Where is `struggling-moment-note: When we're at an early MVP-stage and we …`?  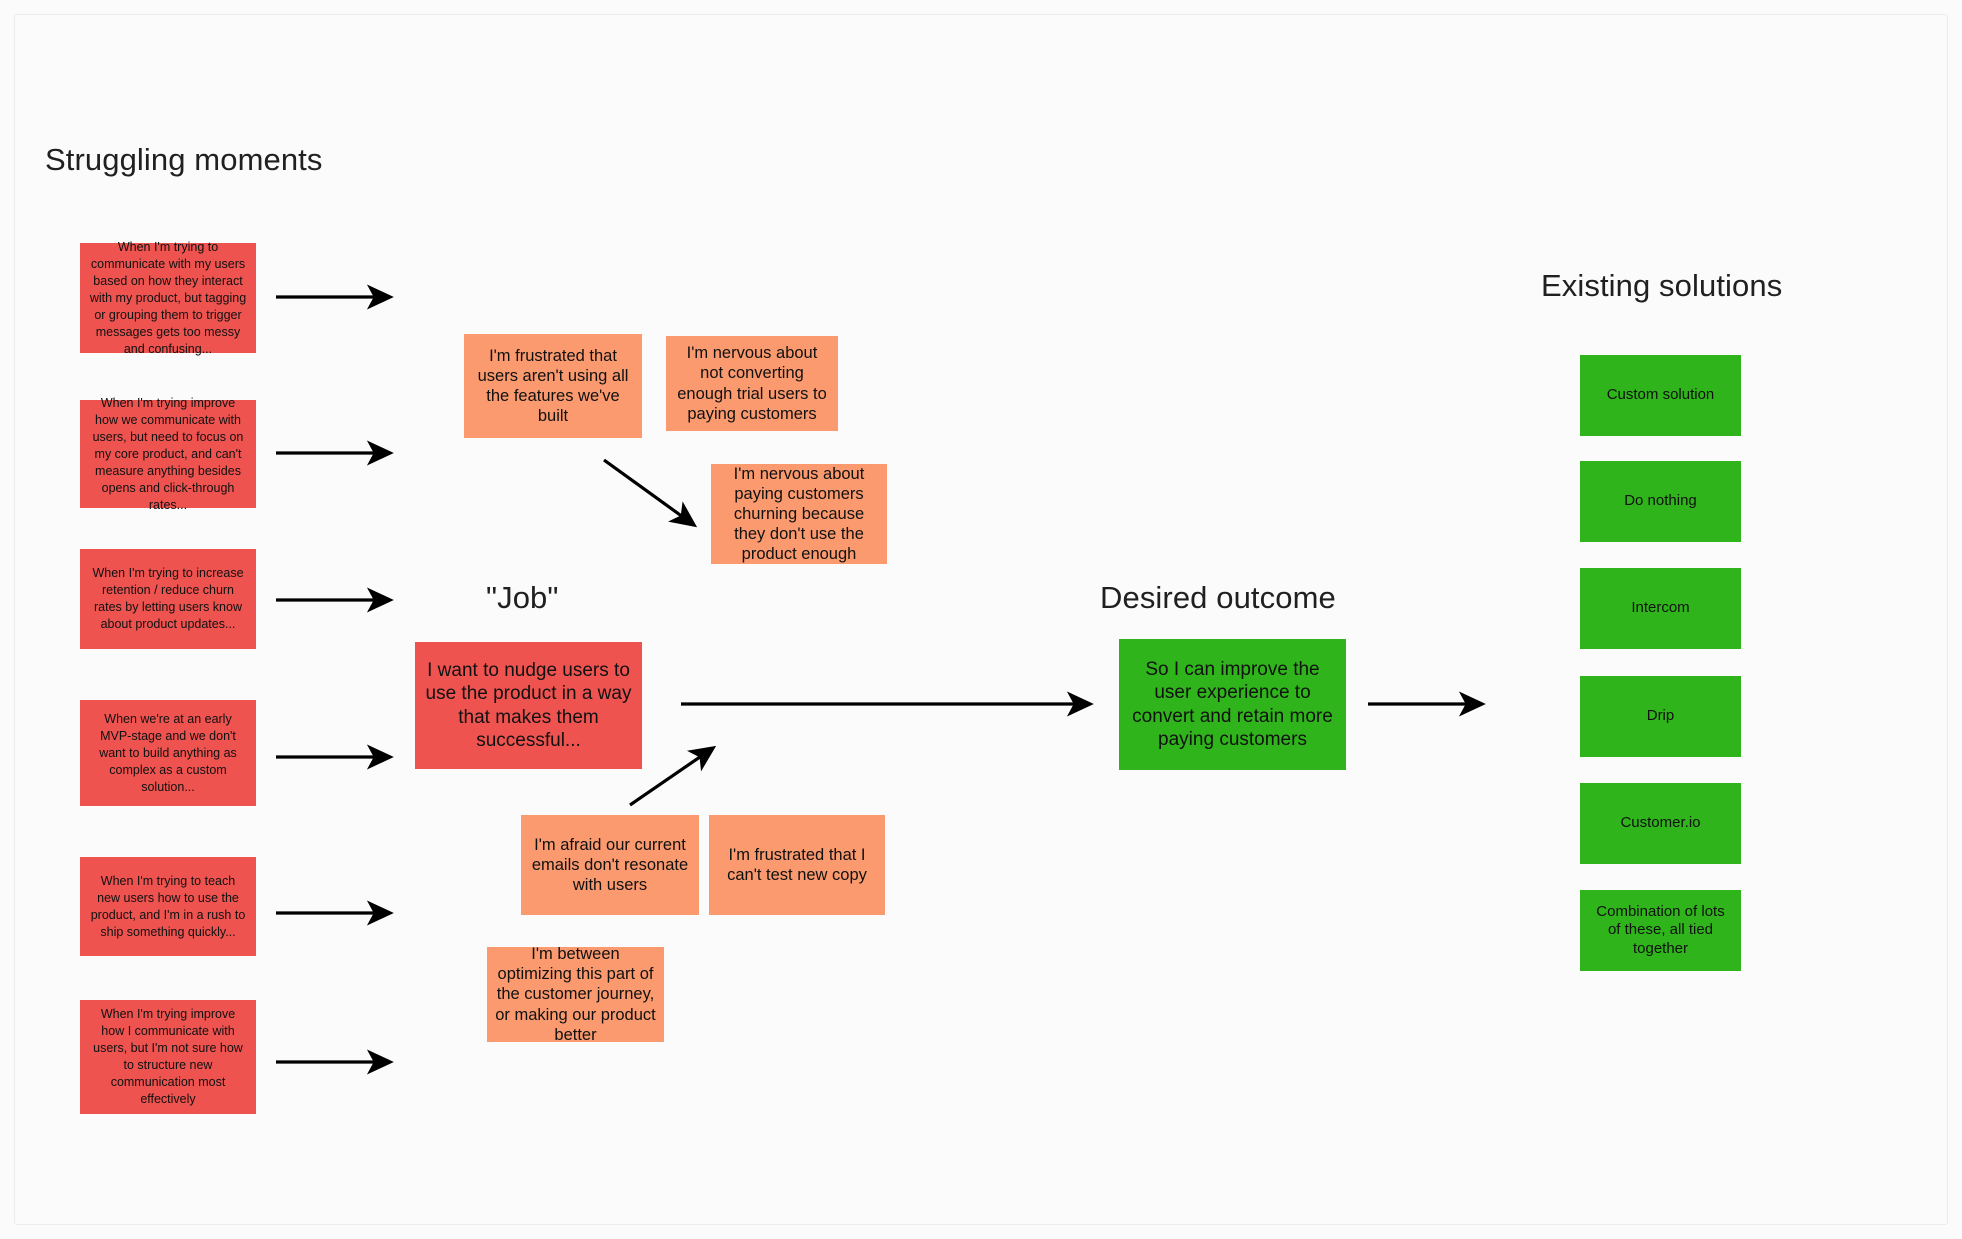
struggling-moment-note: When we're at an early MVP-stage and we … is located at coordinates (168, 753).